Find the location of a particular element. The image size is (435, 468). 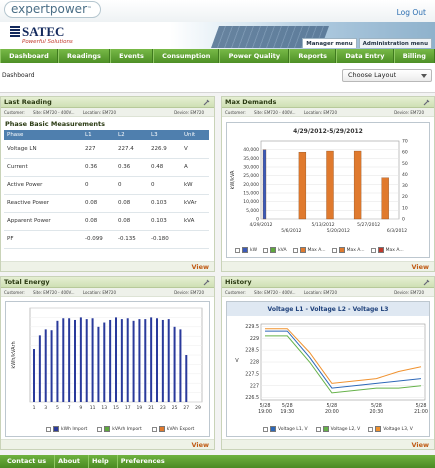

cell: Reactive Power is located at coordinates (43, 203).